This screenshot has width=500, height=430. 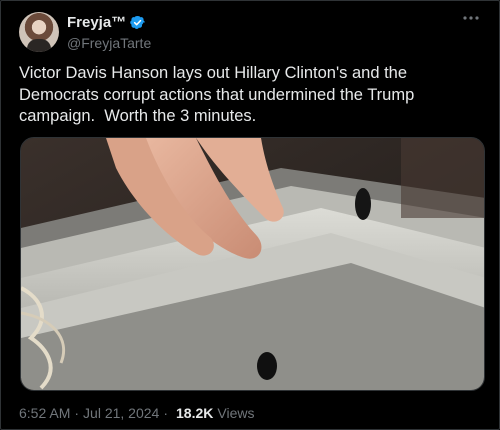 What do you see at coordinates (39, 45) in the screenshot?
I see `avatar-figure` at bounding box center [39, 45].